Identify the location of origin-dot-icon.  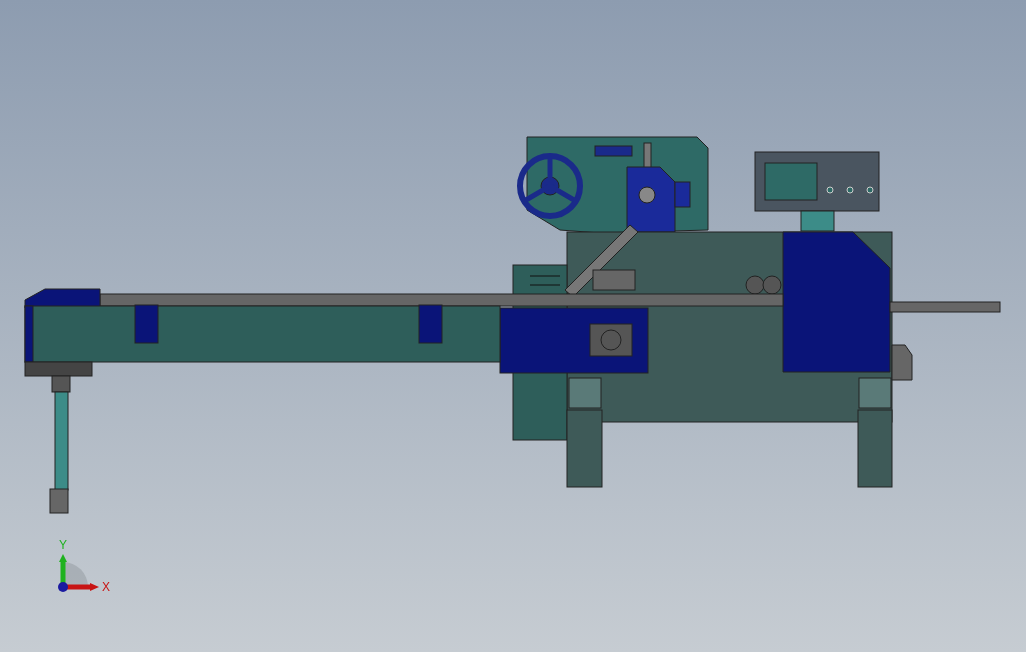
(63, 587).